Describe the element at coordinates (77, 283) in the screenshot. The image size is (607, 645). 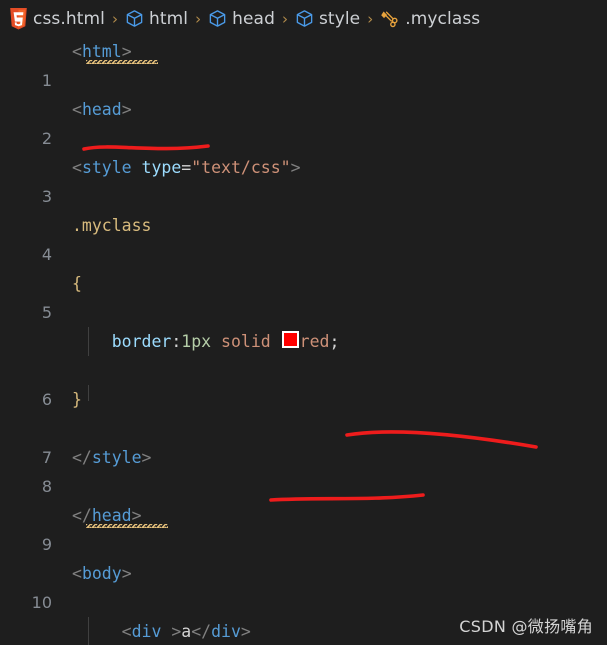
I see `code-text: {` at that location.